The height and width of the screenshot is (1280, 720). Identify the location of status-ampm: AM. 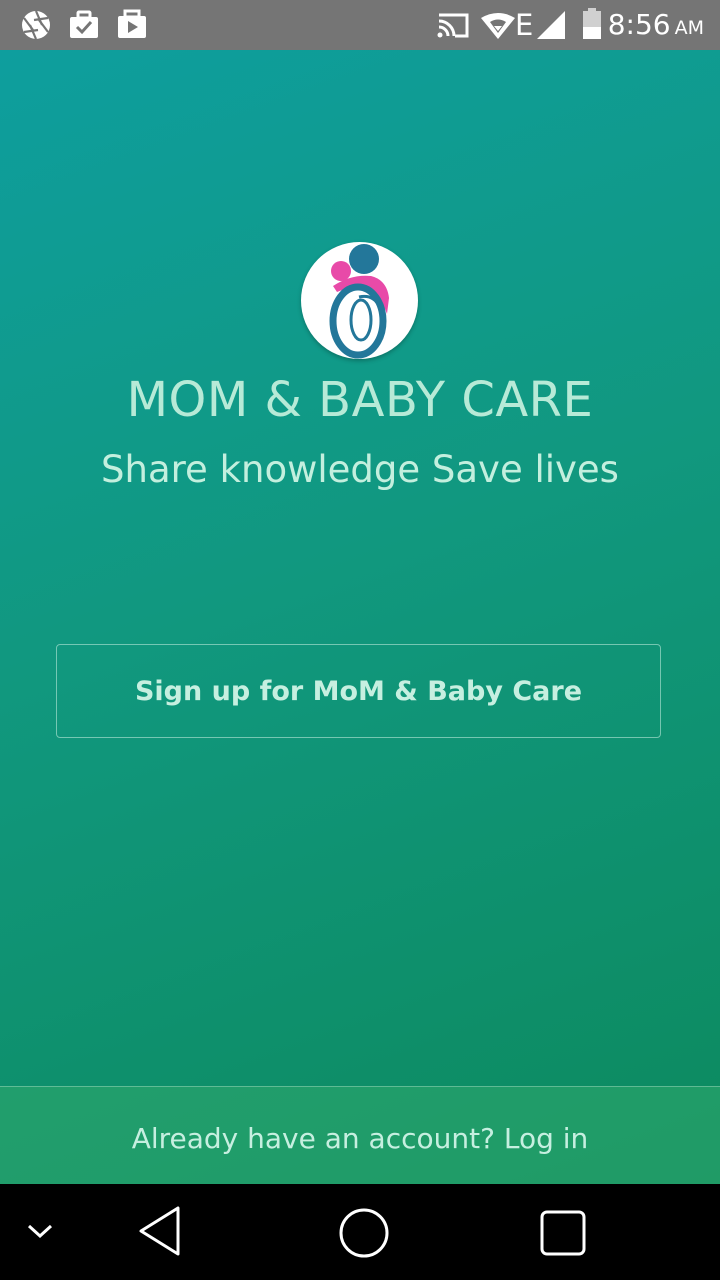
(689, 28).